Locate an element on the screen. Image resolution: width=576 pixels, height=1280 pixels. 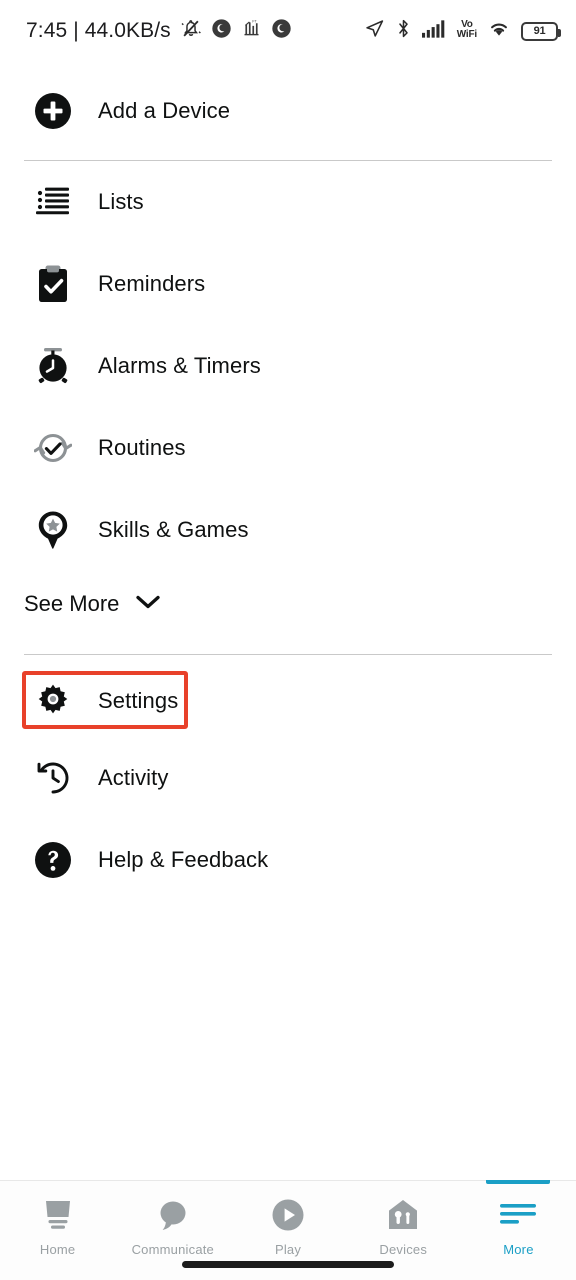
status-bar-right: Vo WiFi 91 is located at coordinates (462, 31).